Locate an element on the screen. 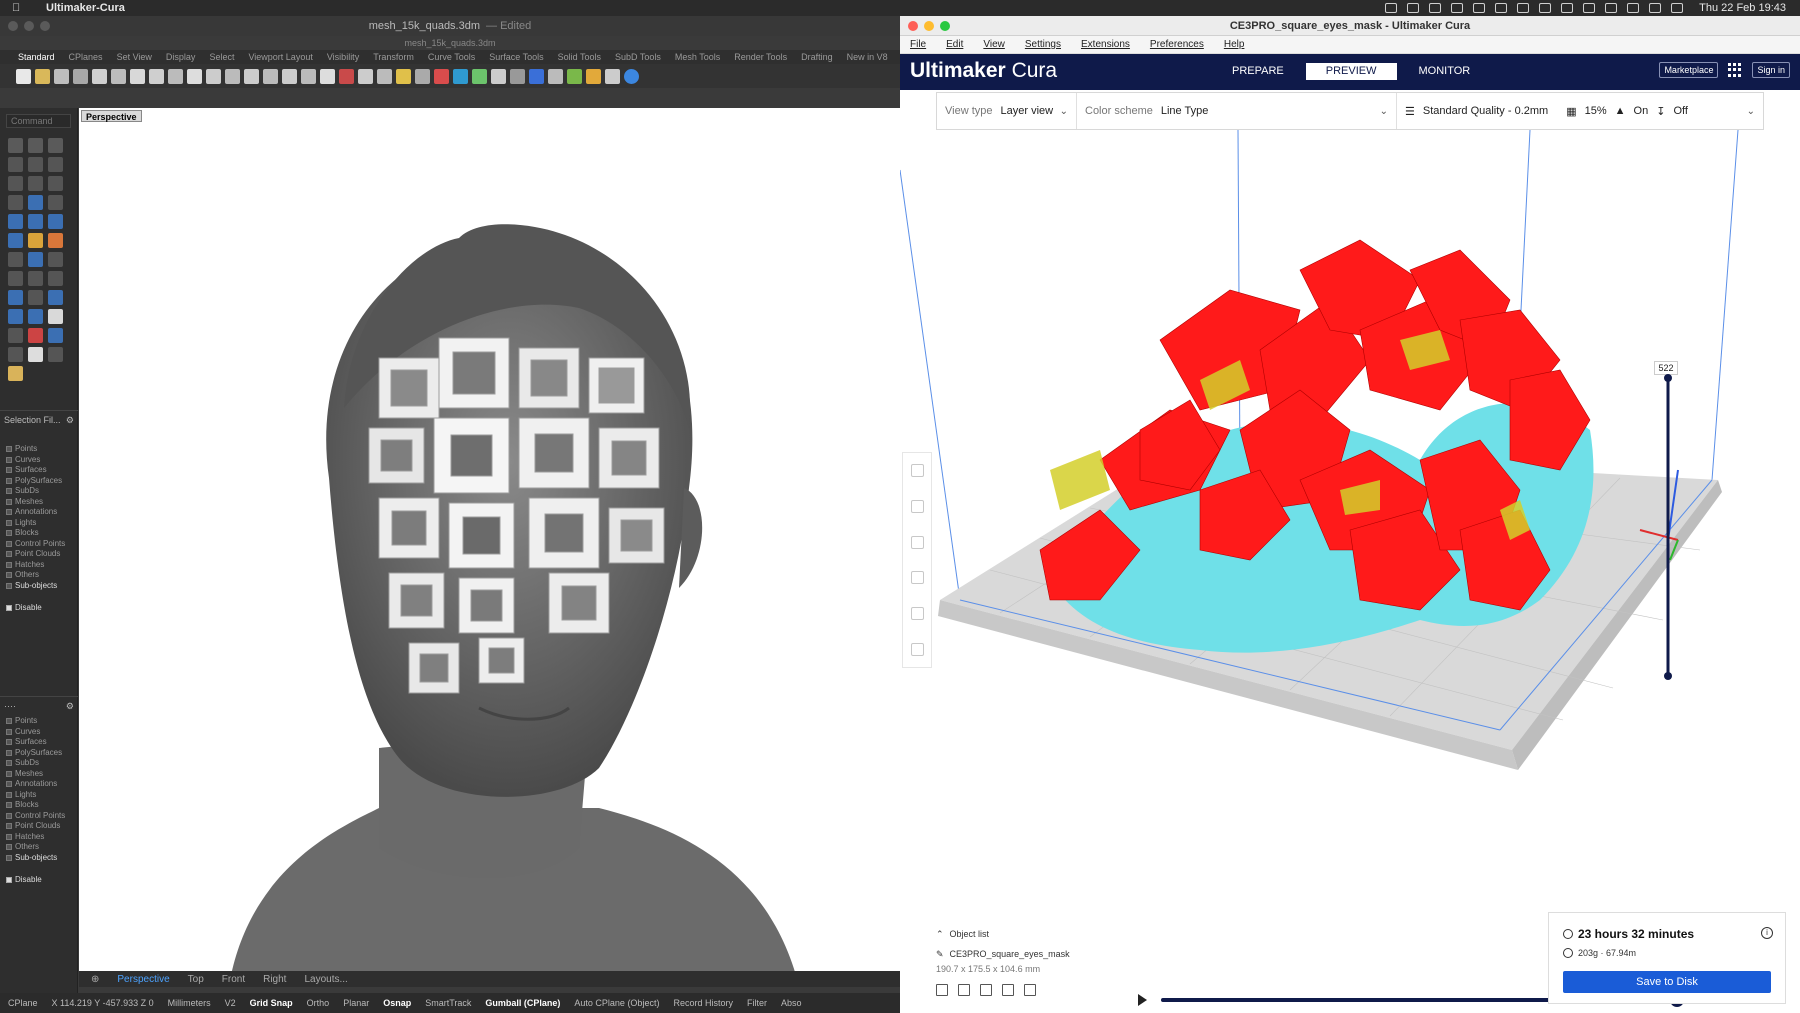  print-icon is located at coordinates (80, 76).